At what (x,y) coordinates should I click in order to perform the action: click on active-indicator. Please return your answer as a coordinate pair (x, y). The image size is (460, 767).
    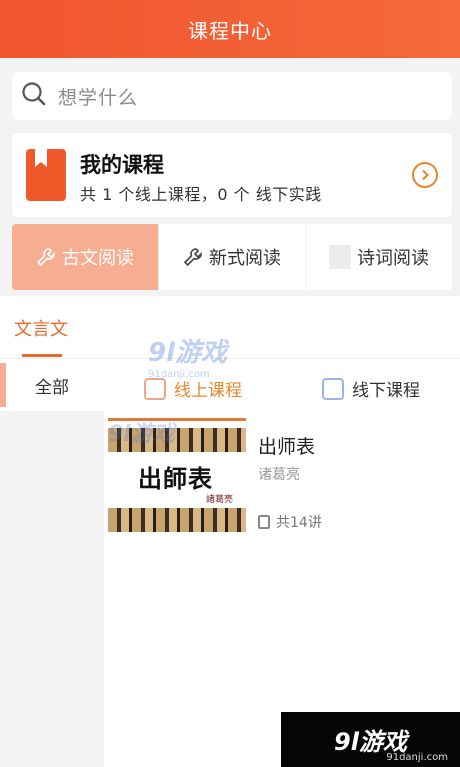
    Looking at the image, I should click on (3, 385).